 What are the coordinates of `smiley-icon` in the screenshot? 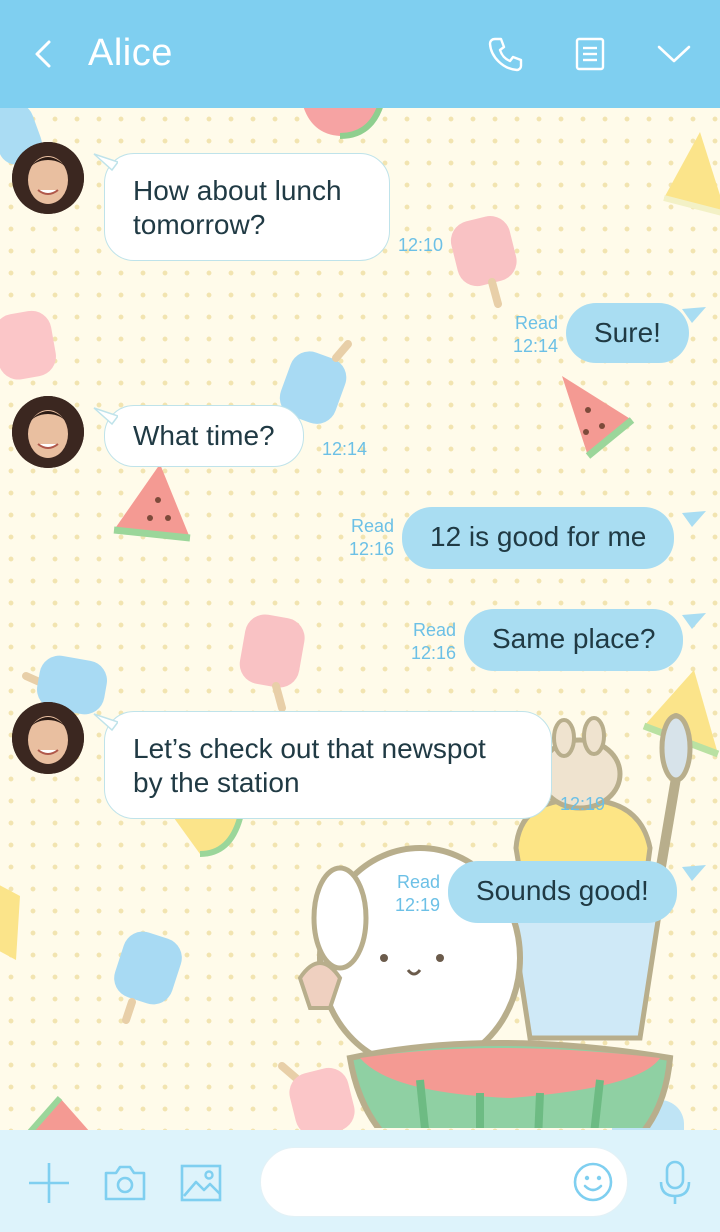 It's located at (593, 1182).